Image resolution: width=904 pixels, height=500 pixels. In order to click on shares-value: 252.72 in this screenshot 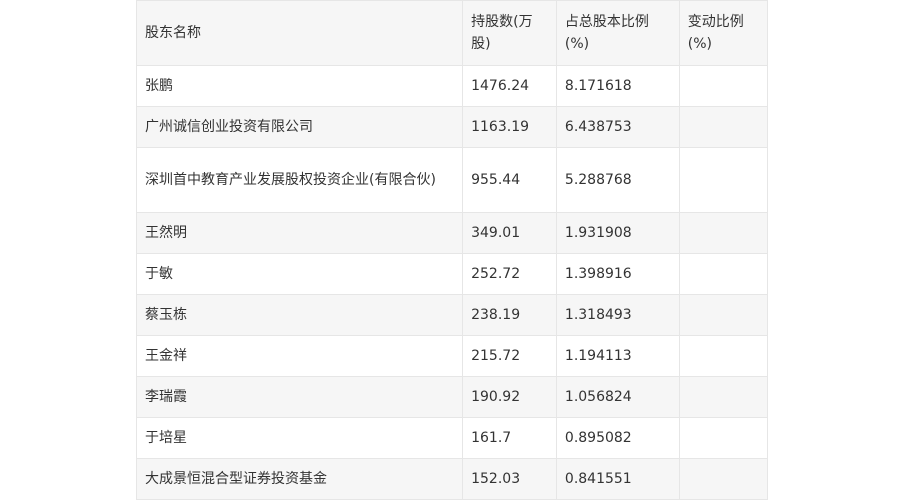, I will do `click(509, 274)`.